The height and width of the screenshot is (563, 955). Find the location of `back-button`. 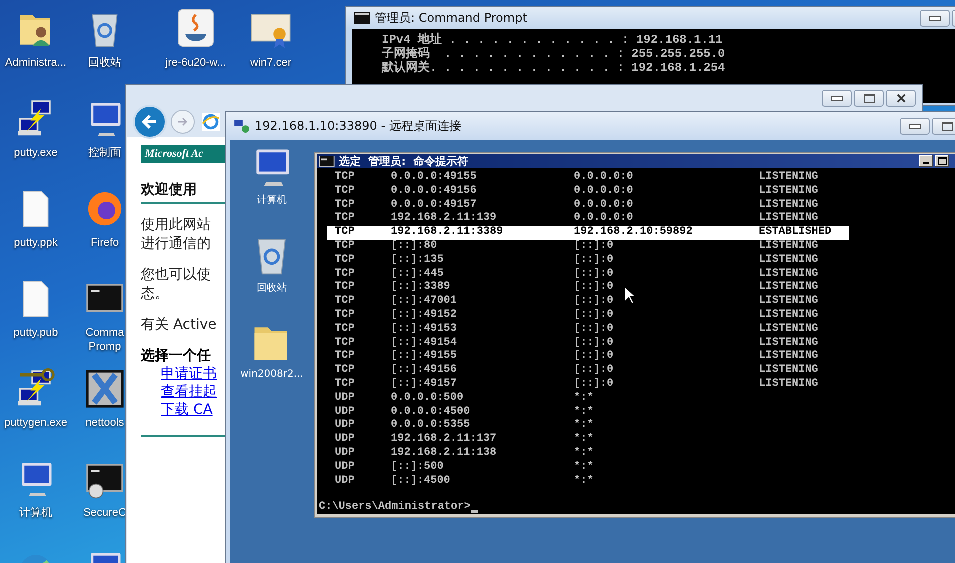

back-button is located at coordinates (150, 122).